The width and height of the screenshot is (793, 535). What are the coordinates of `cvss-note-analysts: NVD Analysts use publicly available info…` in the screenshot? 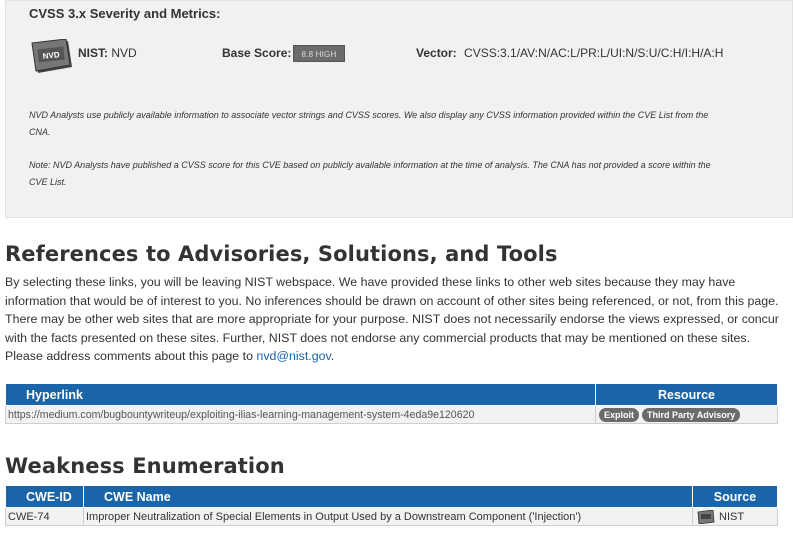 It's located at (369, 123).